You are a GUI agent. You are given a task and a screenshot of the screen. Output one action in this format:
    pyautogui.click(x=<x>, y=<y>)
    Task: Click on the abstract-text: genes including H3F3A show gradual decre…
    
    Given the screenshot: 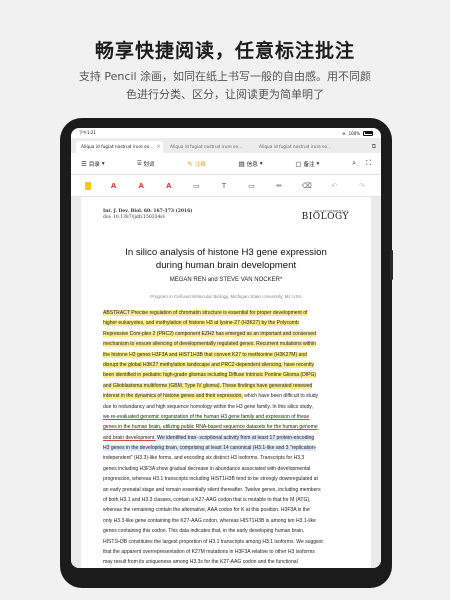 What is the action you would take?
    pyautogui.click(x=207, y=468)
    